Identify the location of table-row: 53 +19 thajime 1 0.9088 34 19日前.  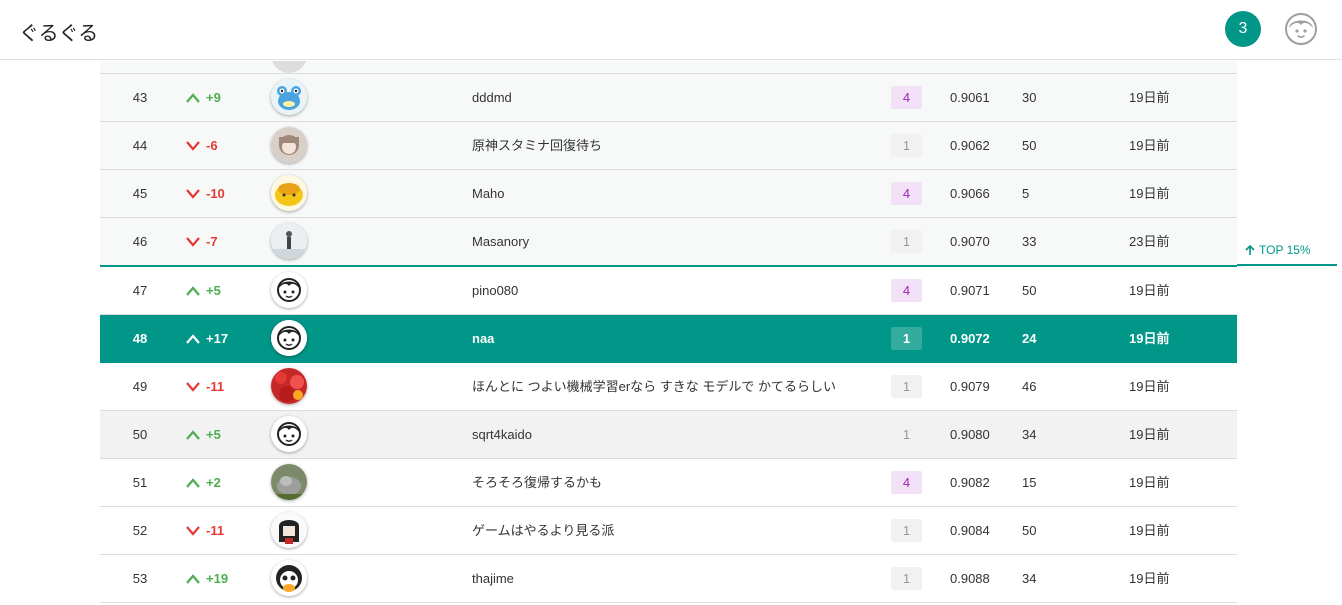
(668, 579).